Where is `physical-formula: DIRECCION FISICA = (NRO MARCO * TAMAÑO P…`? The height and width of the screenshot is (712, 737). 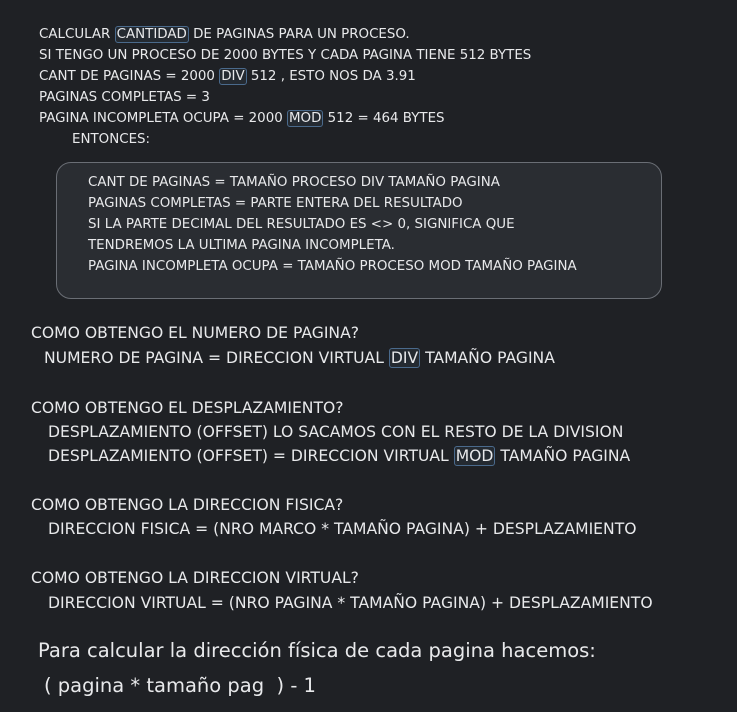
physical-formula: DIRECCION FISICA = (NRO MARCO * TAMAÑO P… is located at coordinates (342, 529).